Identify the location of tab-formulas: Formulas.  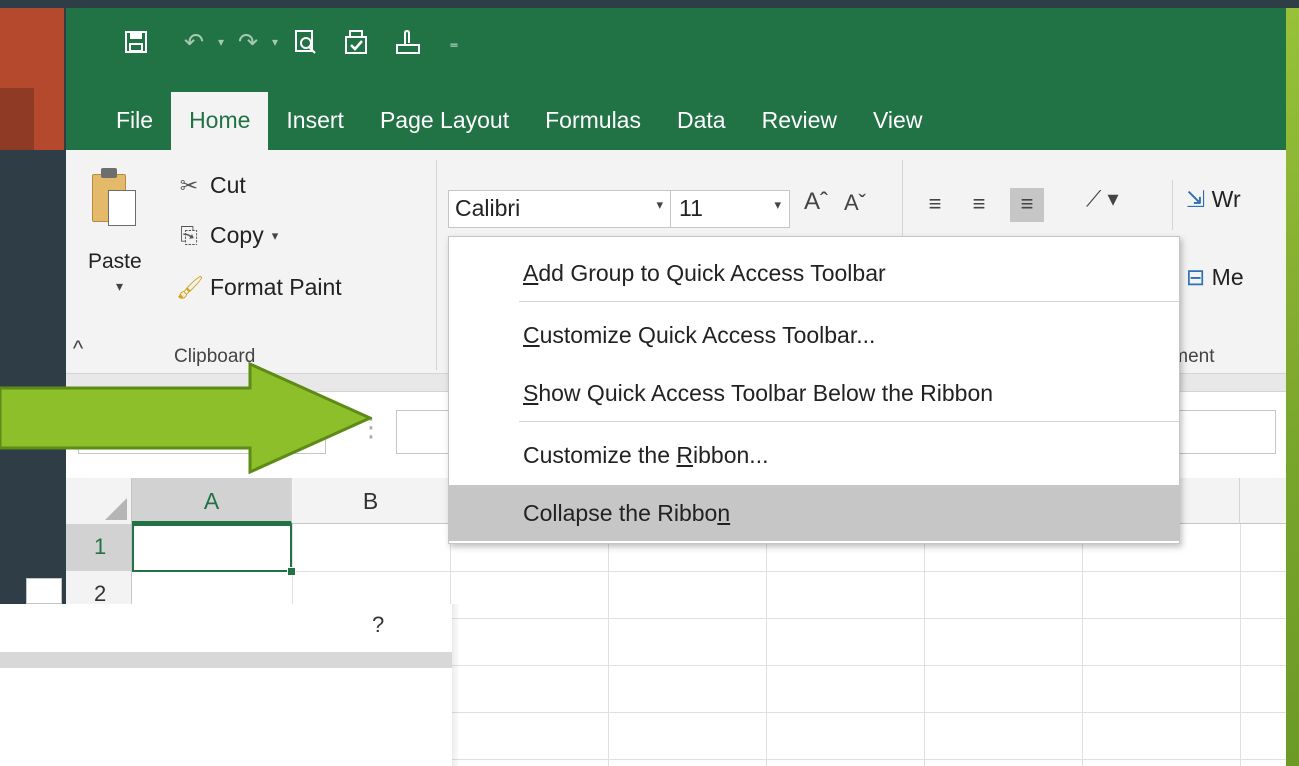
(593, 121).